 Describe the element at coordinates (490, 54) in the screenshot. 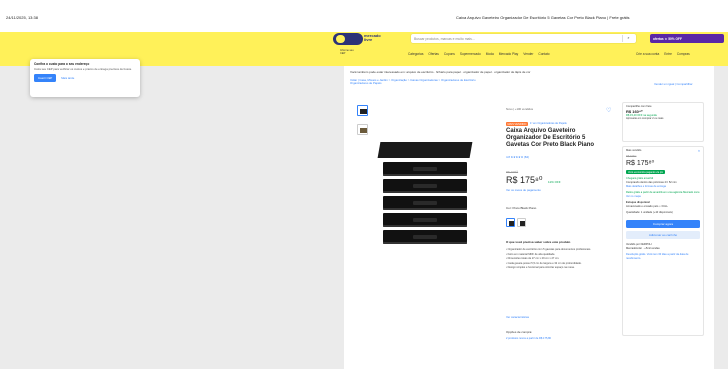

I see `nav-item: Moda` at that location.